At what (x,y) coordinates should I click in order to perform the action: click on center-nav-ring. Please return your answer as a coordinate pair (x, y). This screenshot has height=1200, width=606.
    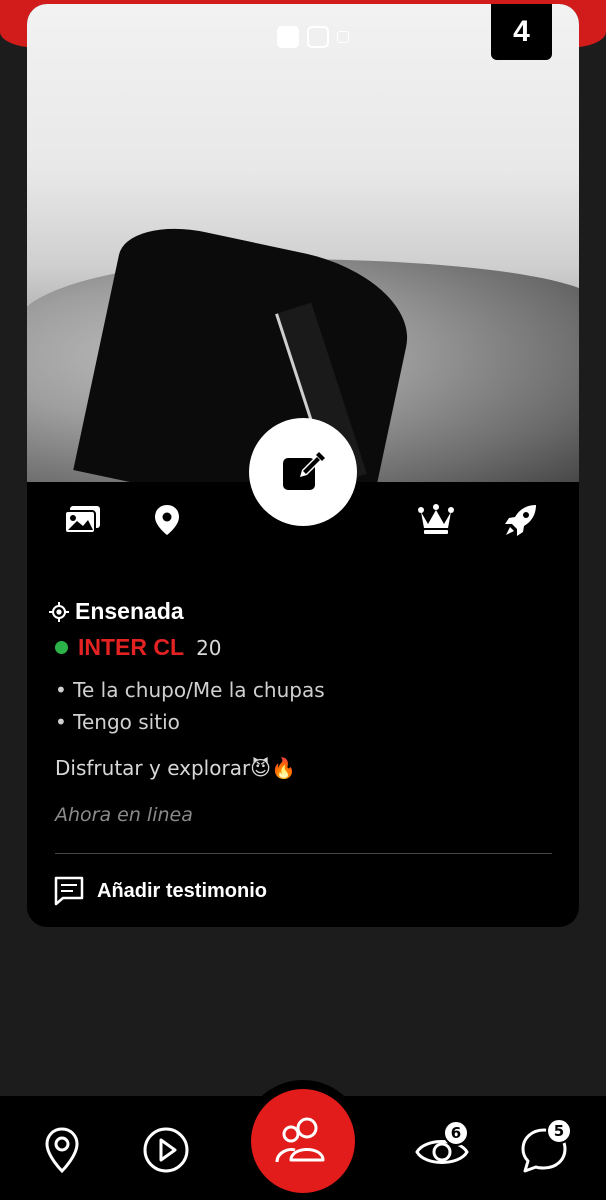
    Looking at the image, I should click on (303, 1140).